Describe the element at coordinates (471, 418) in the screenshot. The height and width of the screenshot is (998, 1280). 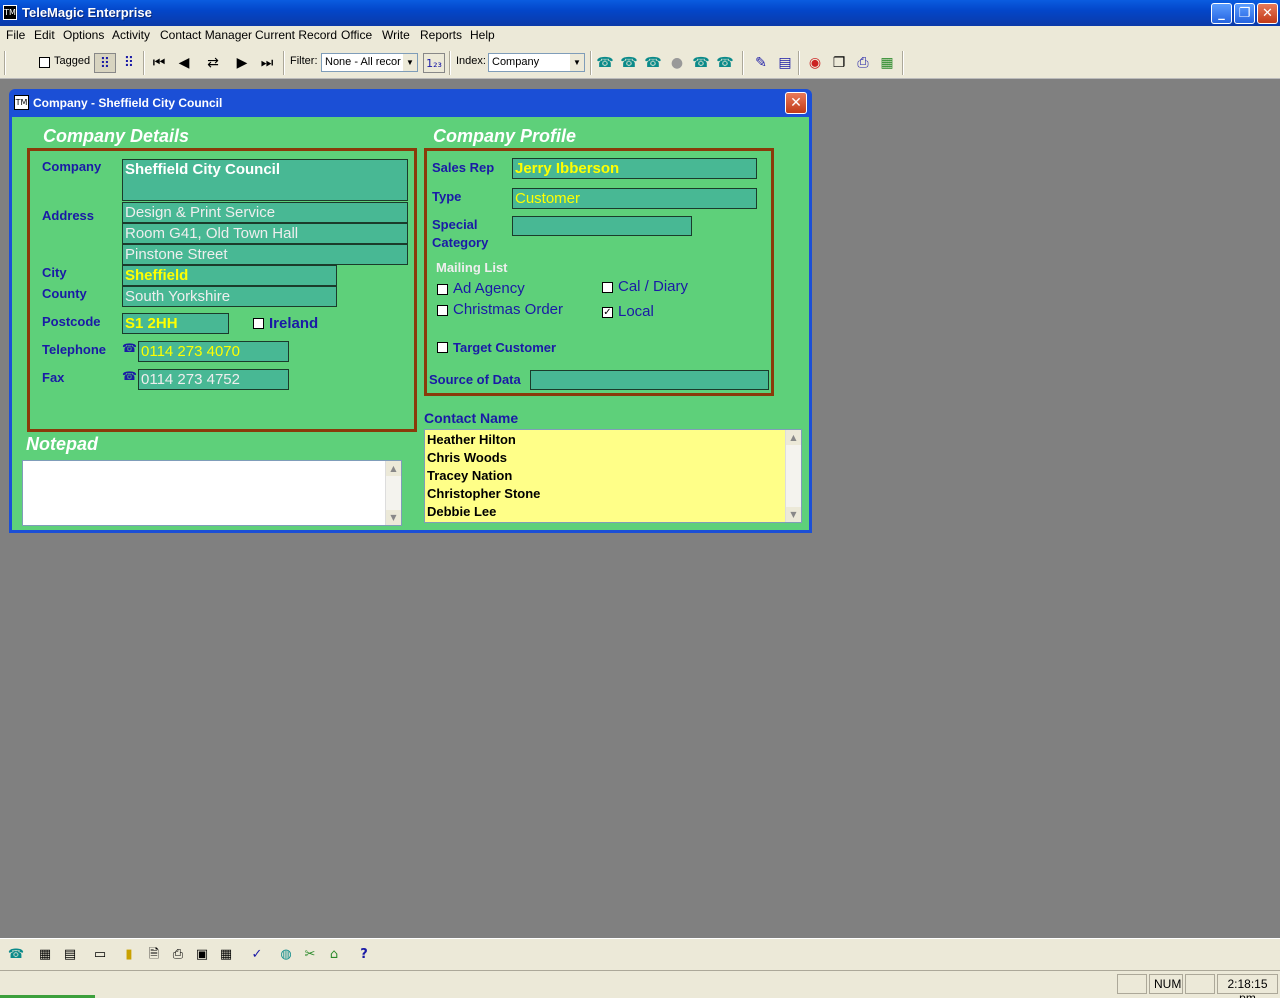
I see `contact-name-label: Contact Name` at that location.